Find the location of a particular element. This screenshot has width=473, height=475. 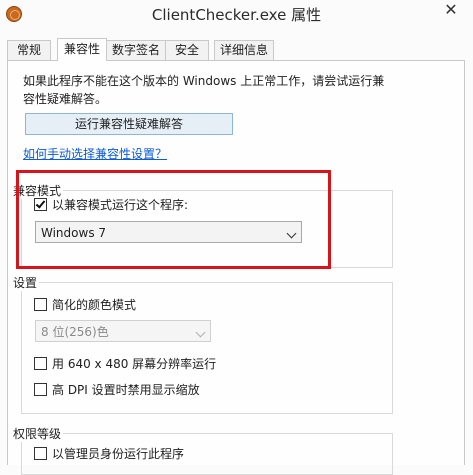

manual-settings-link: 如何手动选择兼容性设置？ is located at coordinates (95, 153).